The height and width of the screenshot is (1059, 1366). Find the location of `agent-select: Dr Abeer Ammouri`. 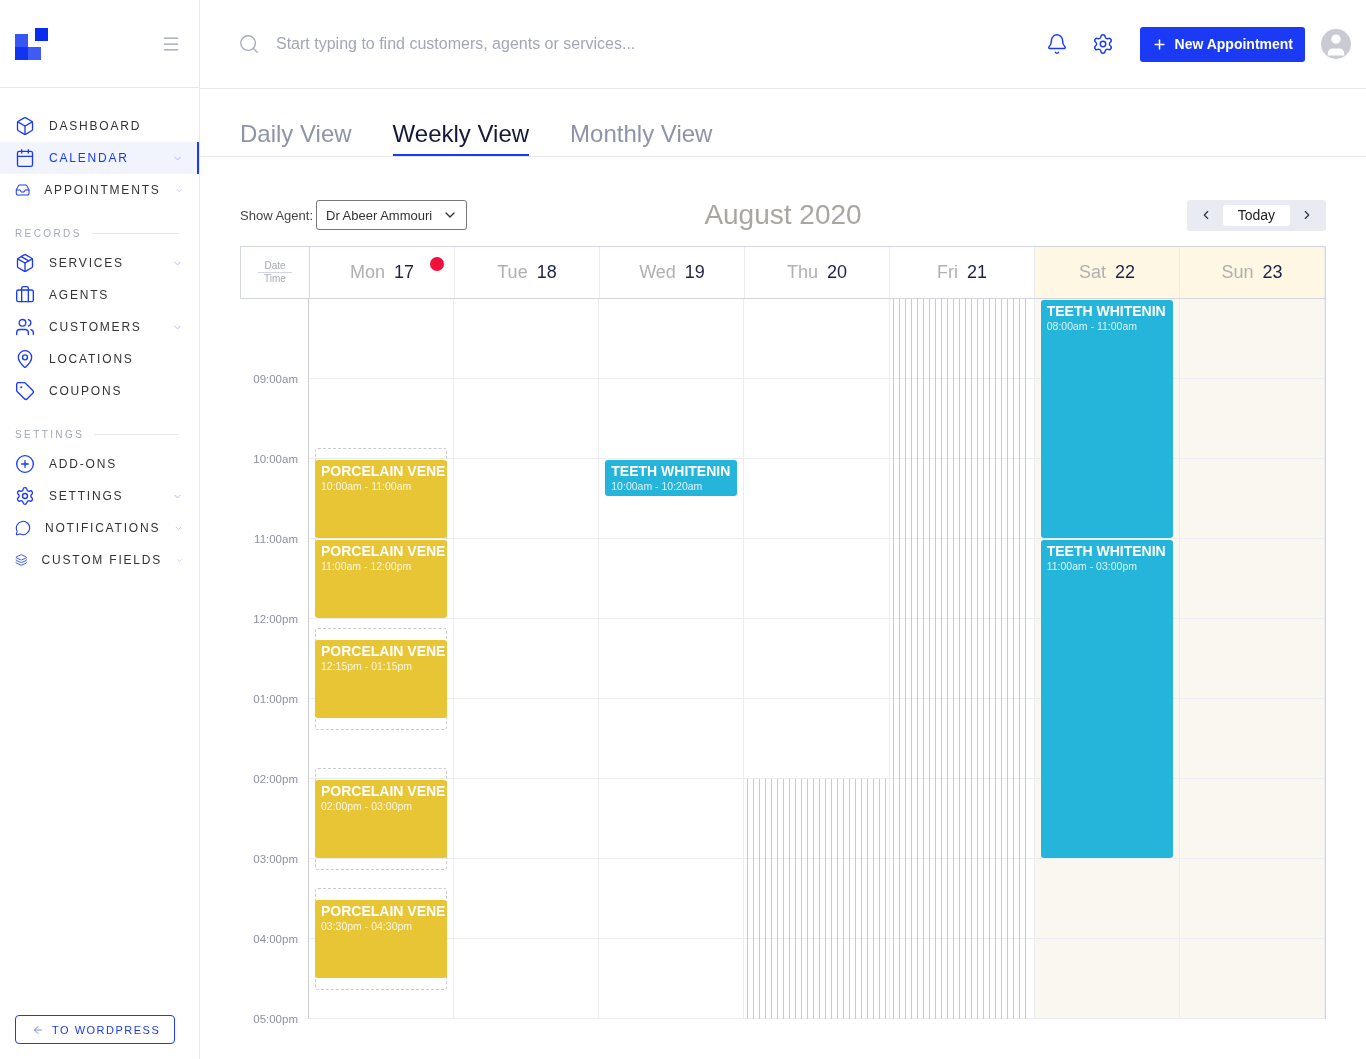

agent-select: Dr Abeer Ammouri is located at coordinates (392, 215).